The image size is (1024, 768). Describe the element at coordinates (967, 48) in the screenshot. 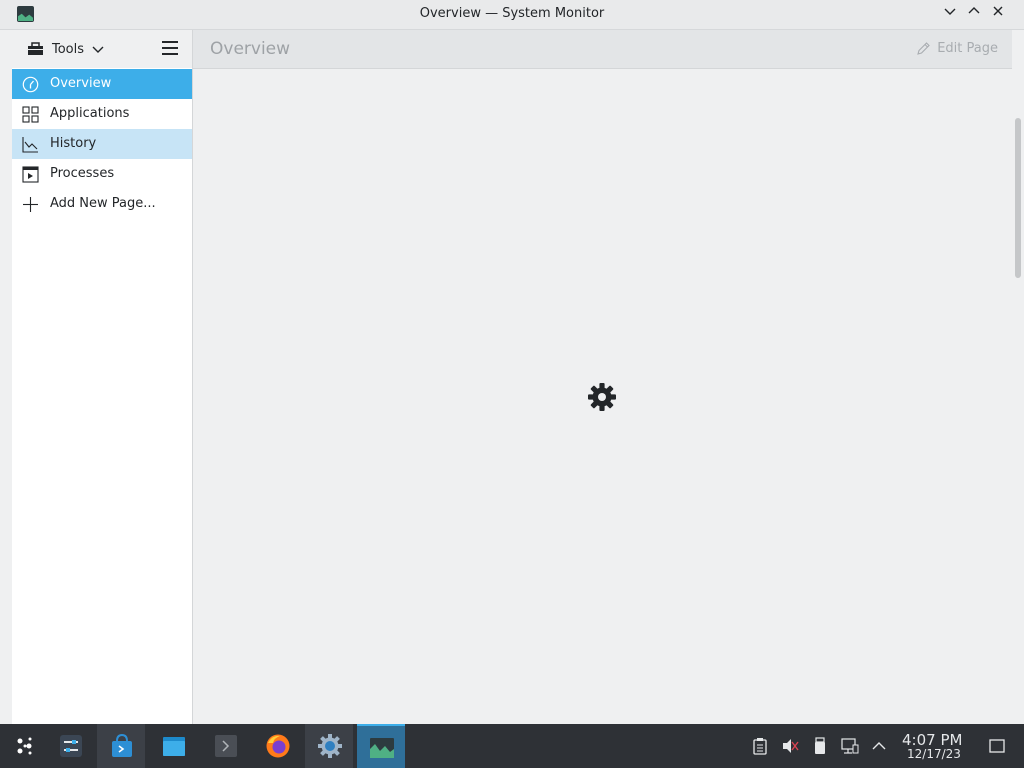

I see `edit-page-label: Edit Page` at that location.